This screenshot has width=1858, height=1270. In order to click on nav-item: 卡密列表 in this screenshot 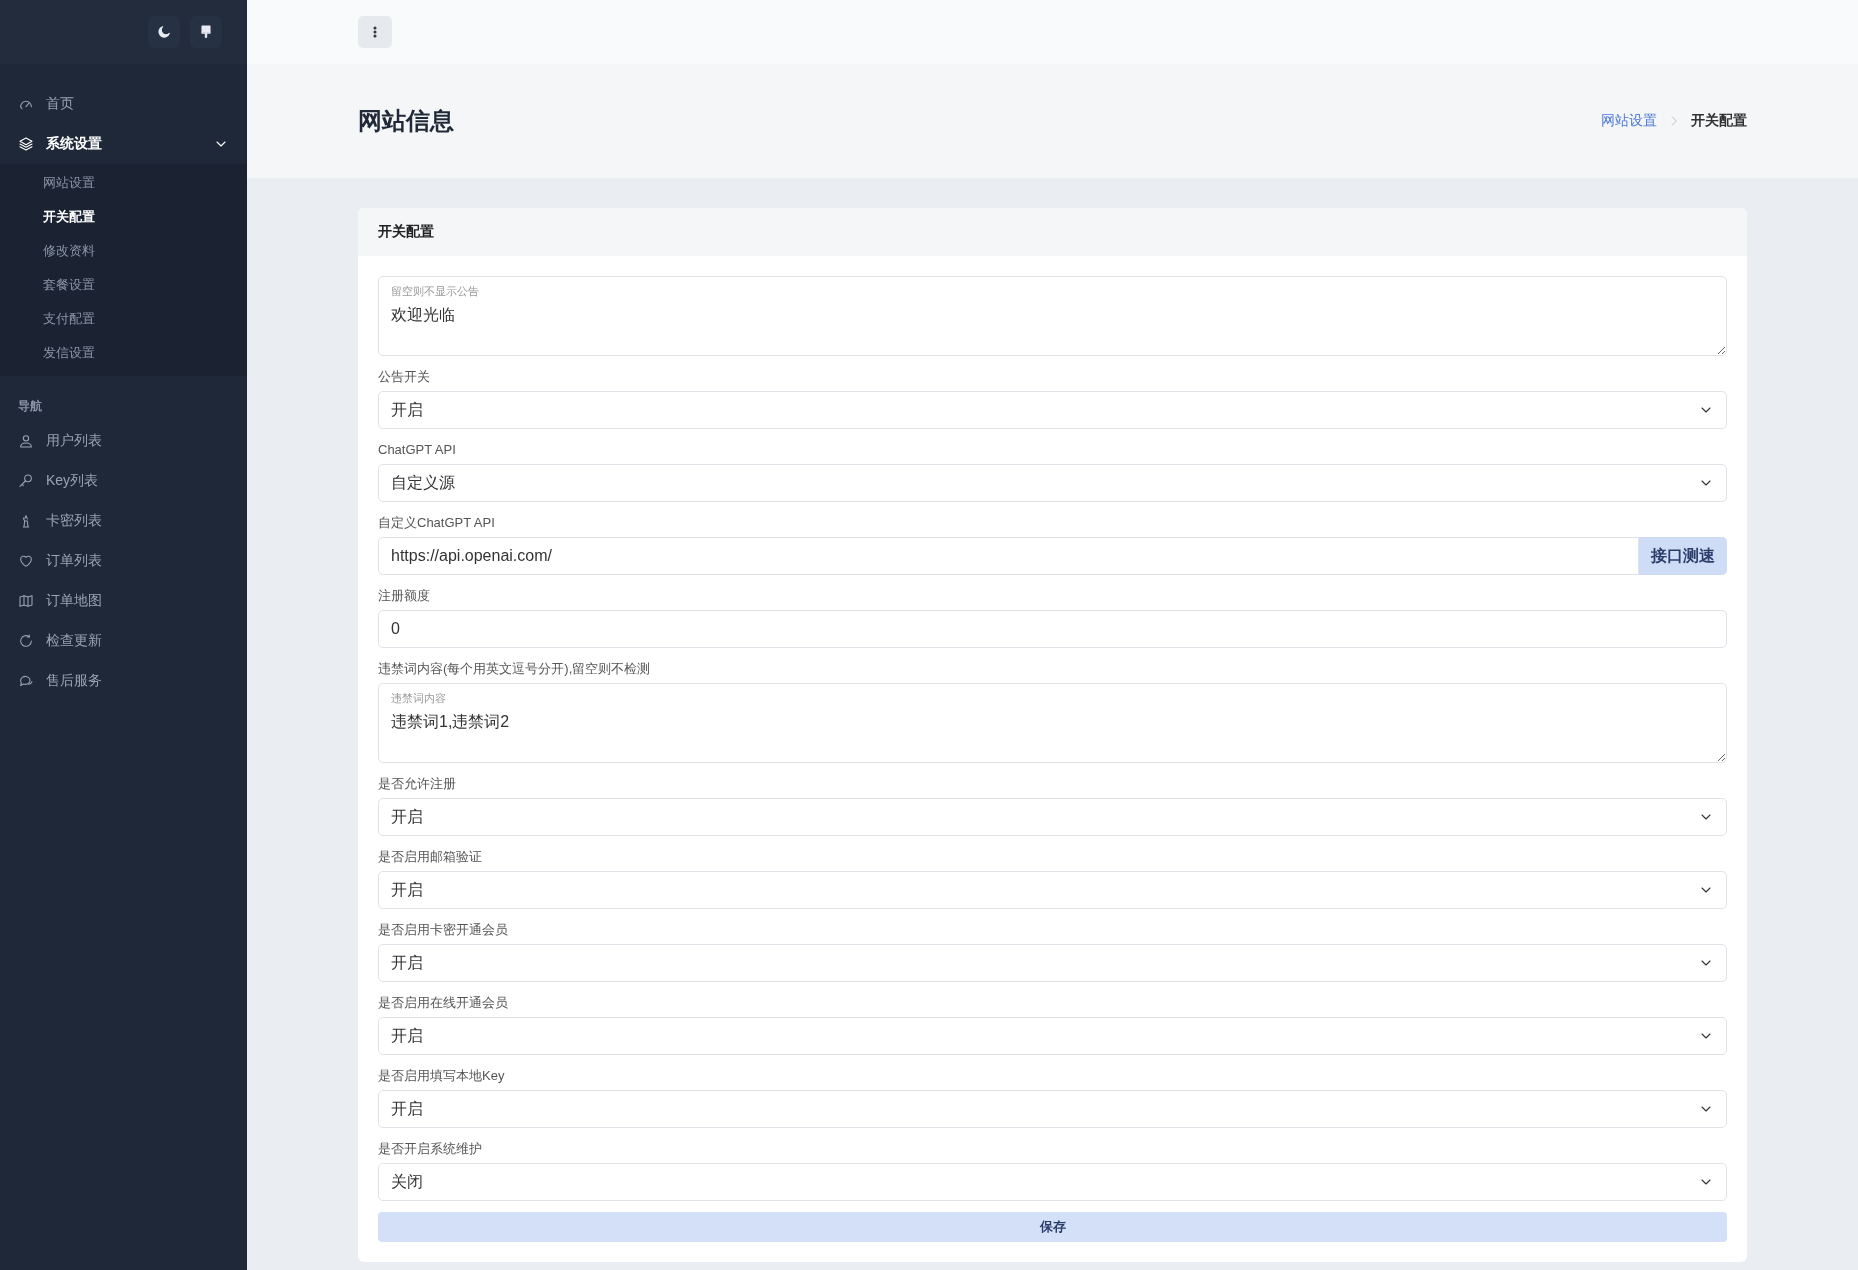, I will do `click(123, 521)`.